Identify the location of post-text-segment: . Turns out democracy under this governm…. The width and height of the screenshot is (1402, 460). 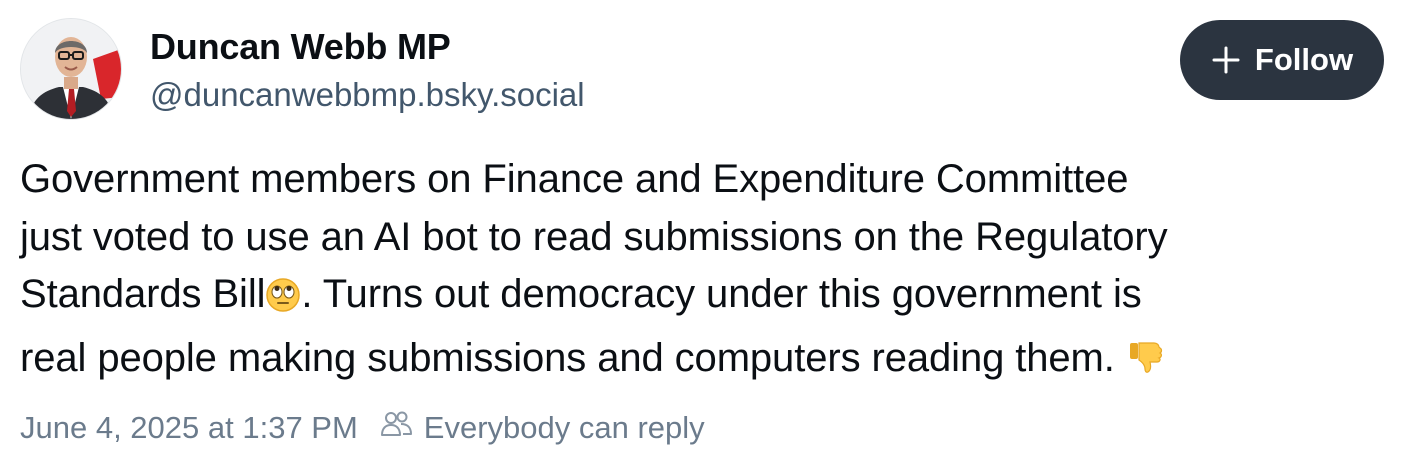
(721, 294).